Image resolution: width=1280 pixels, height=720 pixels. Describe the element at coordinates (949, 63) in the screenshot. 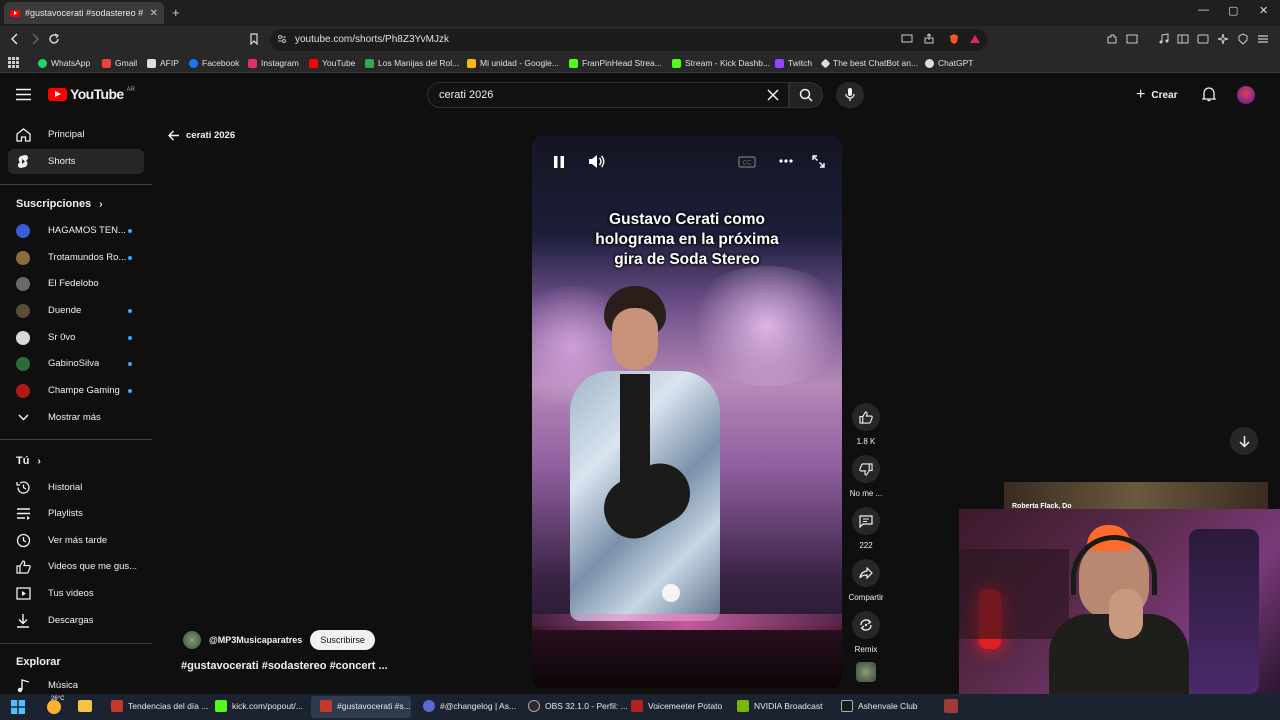

I see `bookmark-chatgpt: ChatGPT` at that location.